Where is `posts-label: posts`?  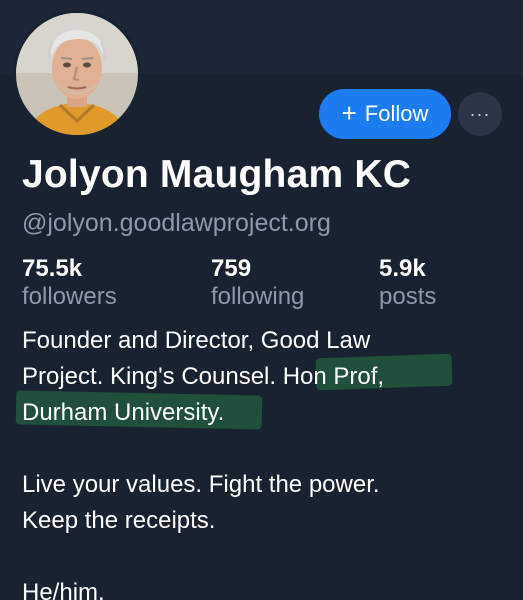
posts-label: posts is located at coordinates (408, 296).